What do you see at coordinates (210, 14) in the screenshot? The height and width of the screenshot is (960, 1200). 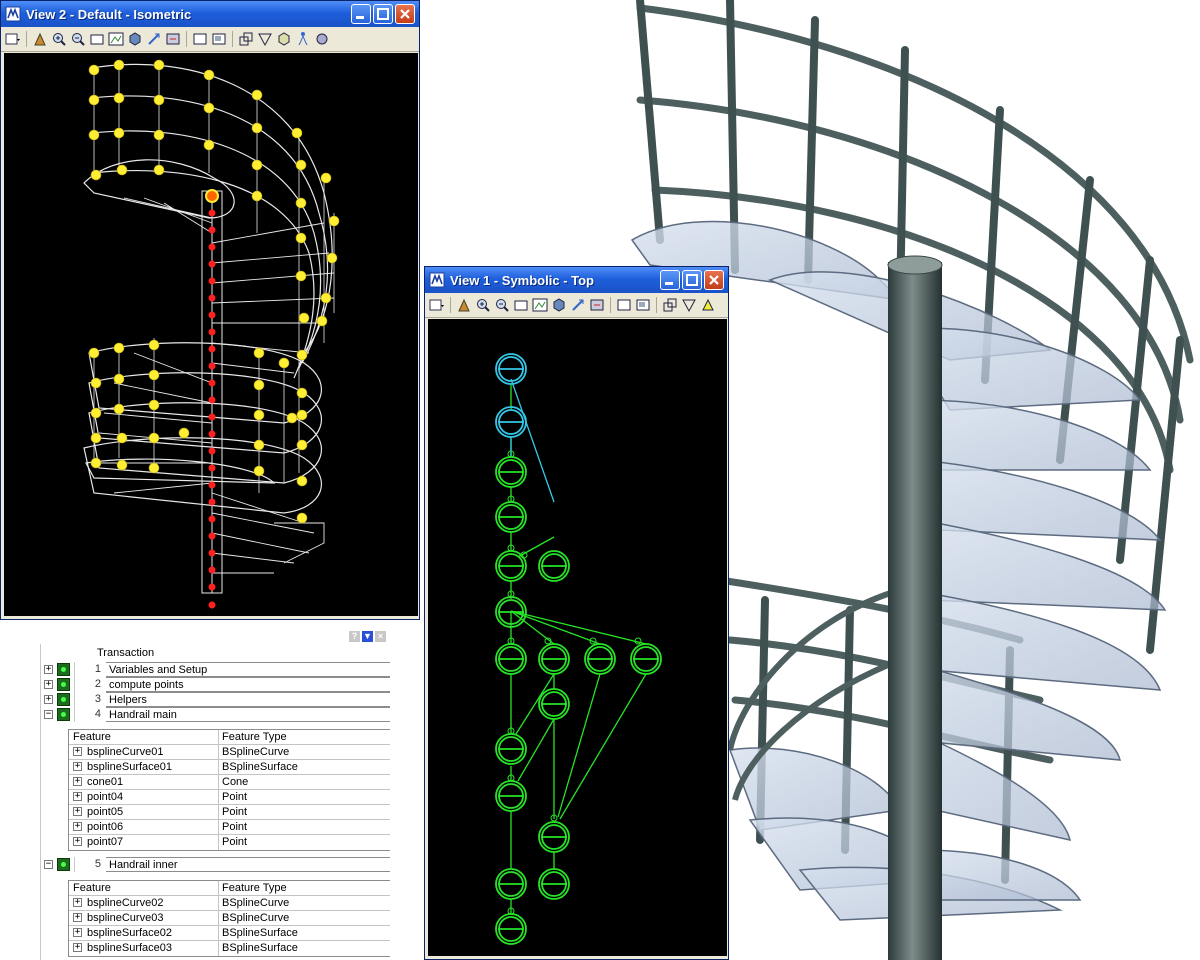 I see `view2-titlebar: View 2 - Default - Isometric` at bounding box center [210, 14].